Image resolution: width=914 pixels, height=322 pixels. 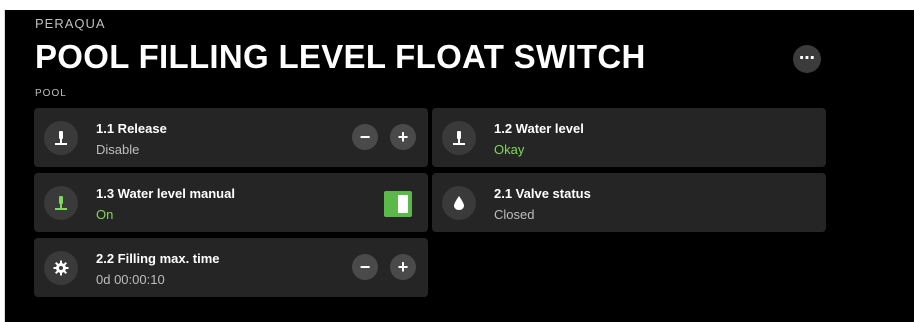 What do you see at coordinates (514, 214) in the screenshot?
I see `tile-value: Closed` at bounding box center [514, 214].